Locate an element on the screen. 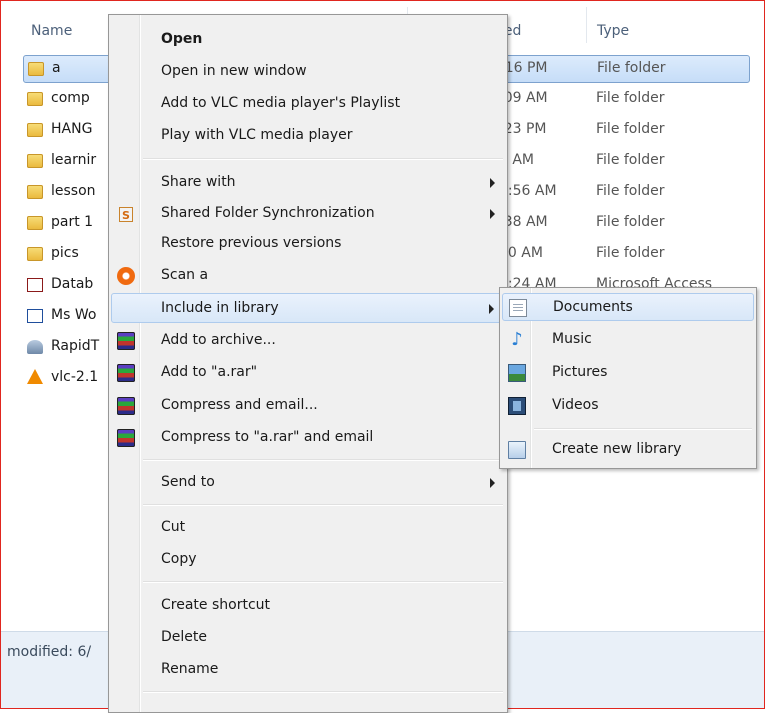 This screenshot has height=713, width=765. file-name: HANG is located at coordinates (72, 129).